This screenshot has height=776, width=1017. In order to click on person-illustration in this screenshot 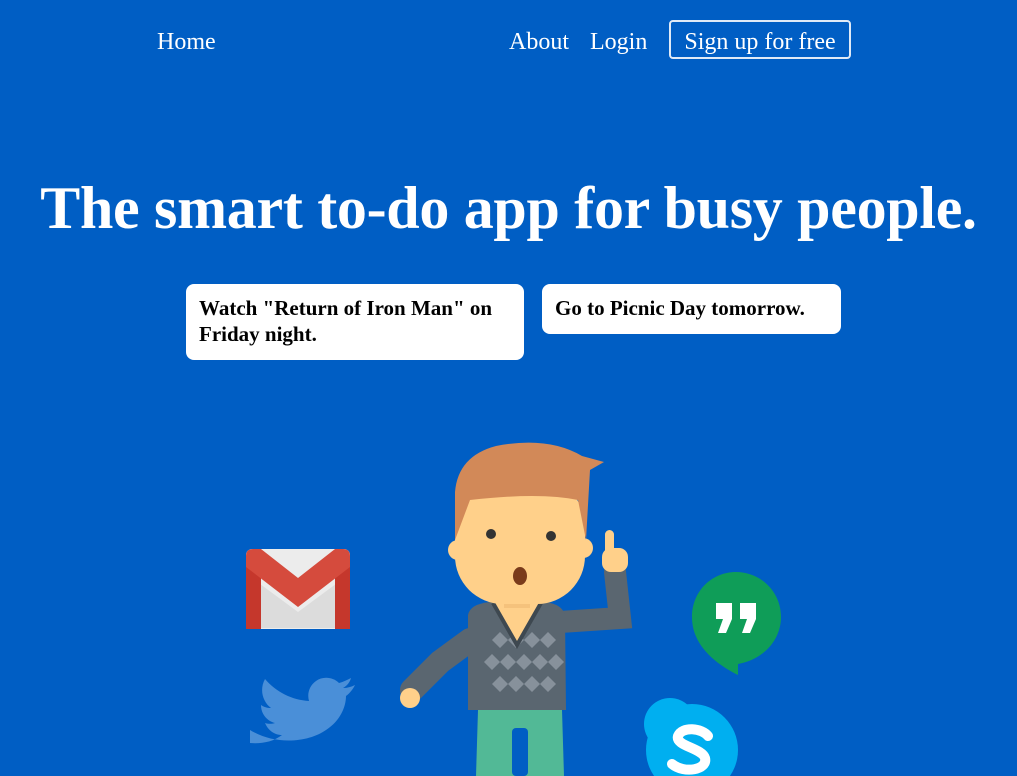, I will do `click(516, 609)`.